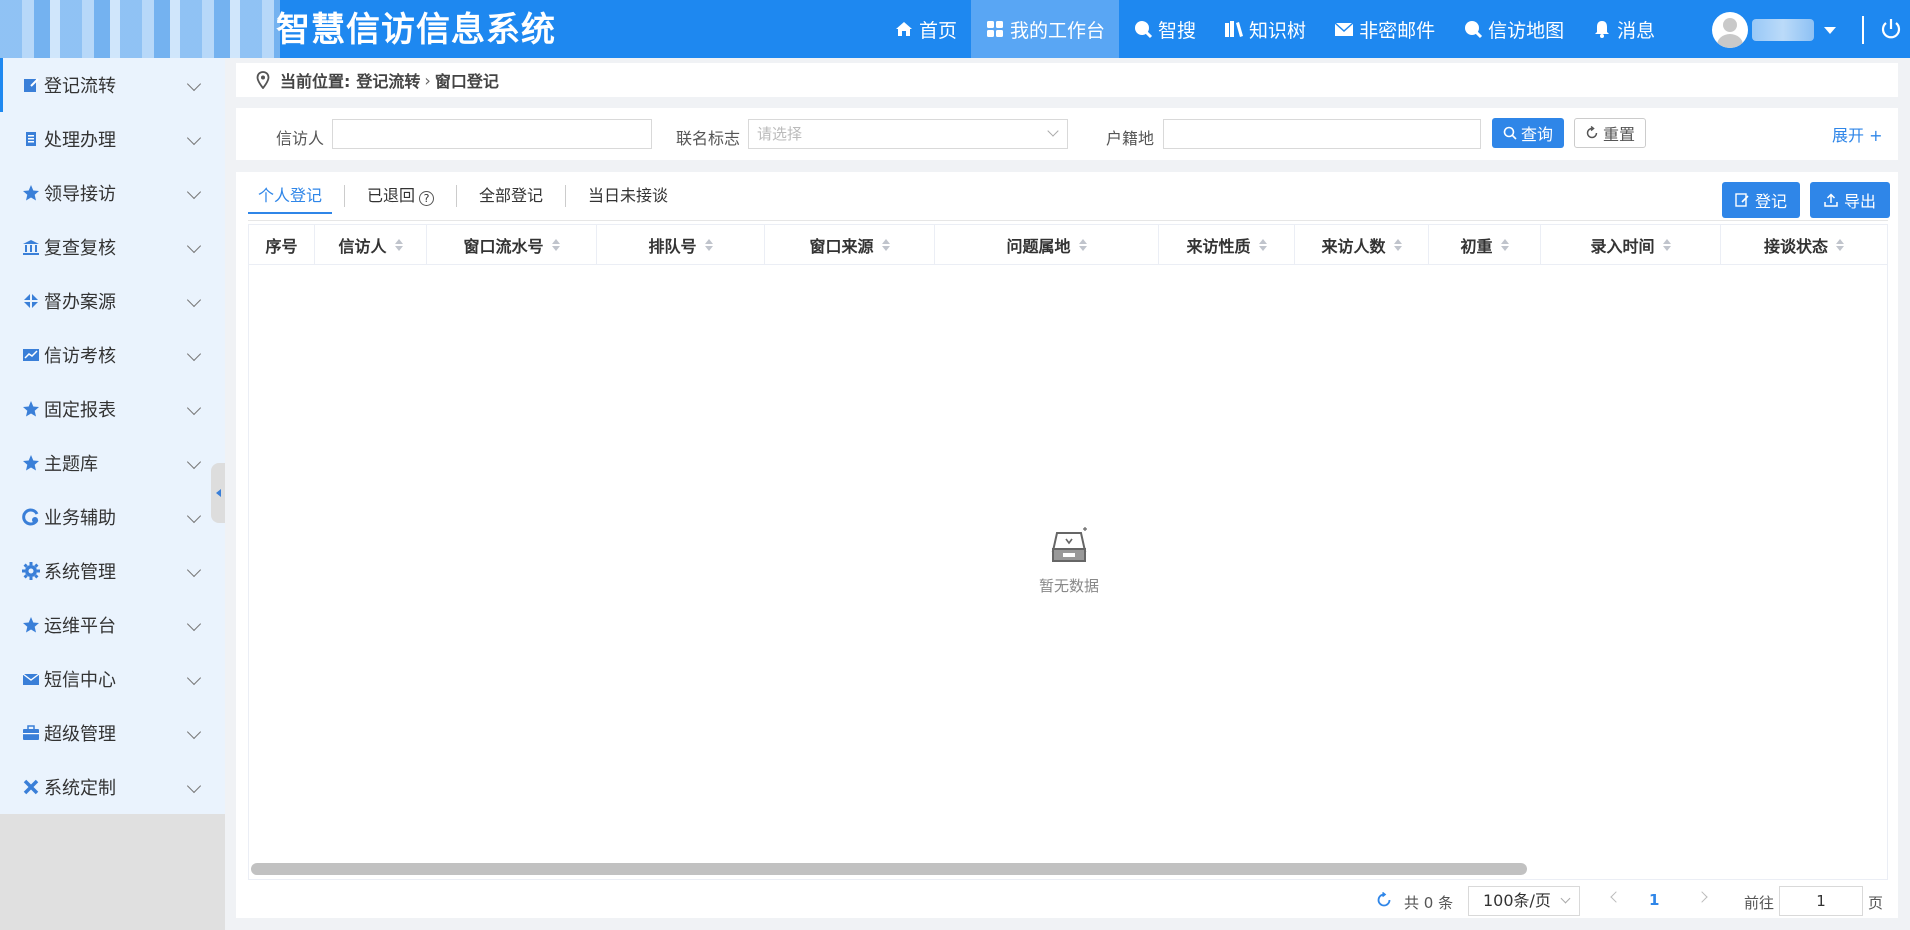  What do you see at coordinates (1227, 245) in the screenshot?
I see `column-header-visit-nature: 来访性质` at bounding box center [1227, 245].